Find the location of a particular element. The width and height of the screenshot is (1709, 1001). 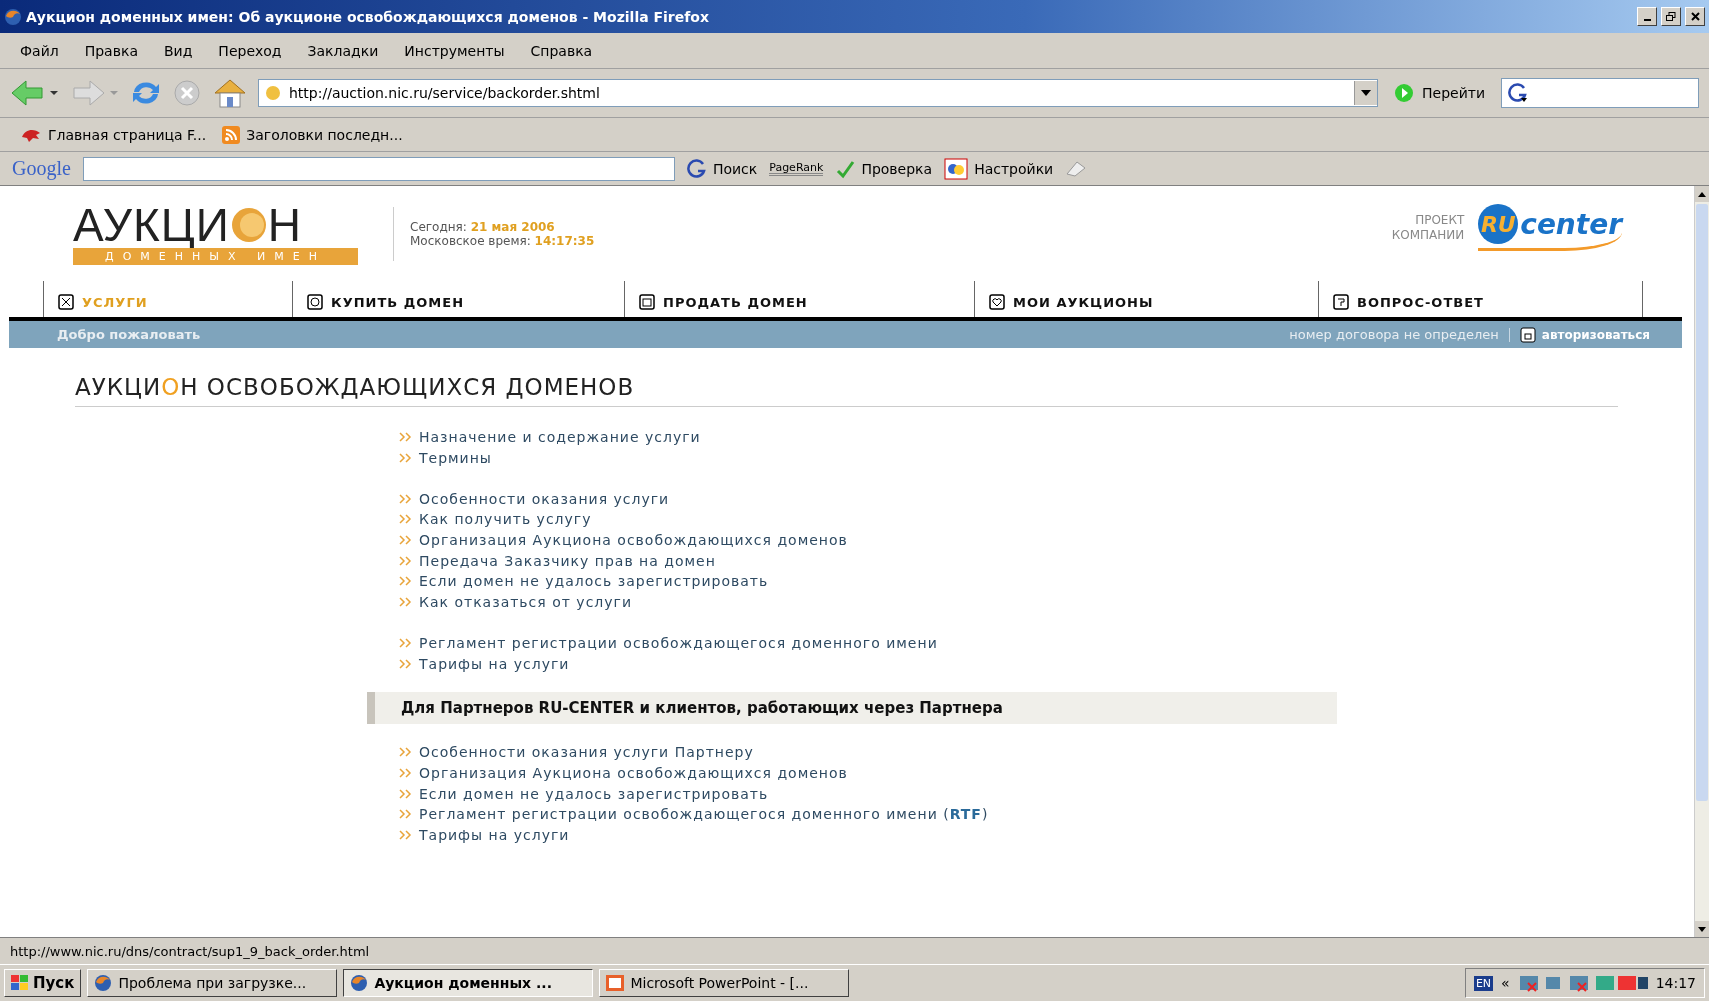

service-link: Назначение и содержание услуги is located at coordinates (560, 437).